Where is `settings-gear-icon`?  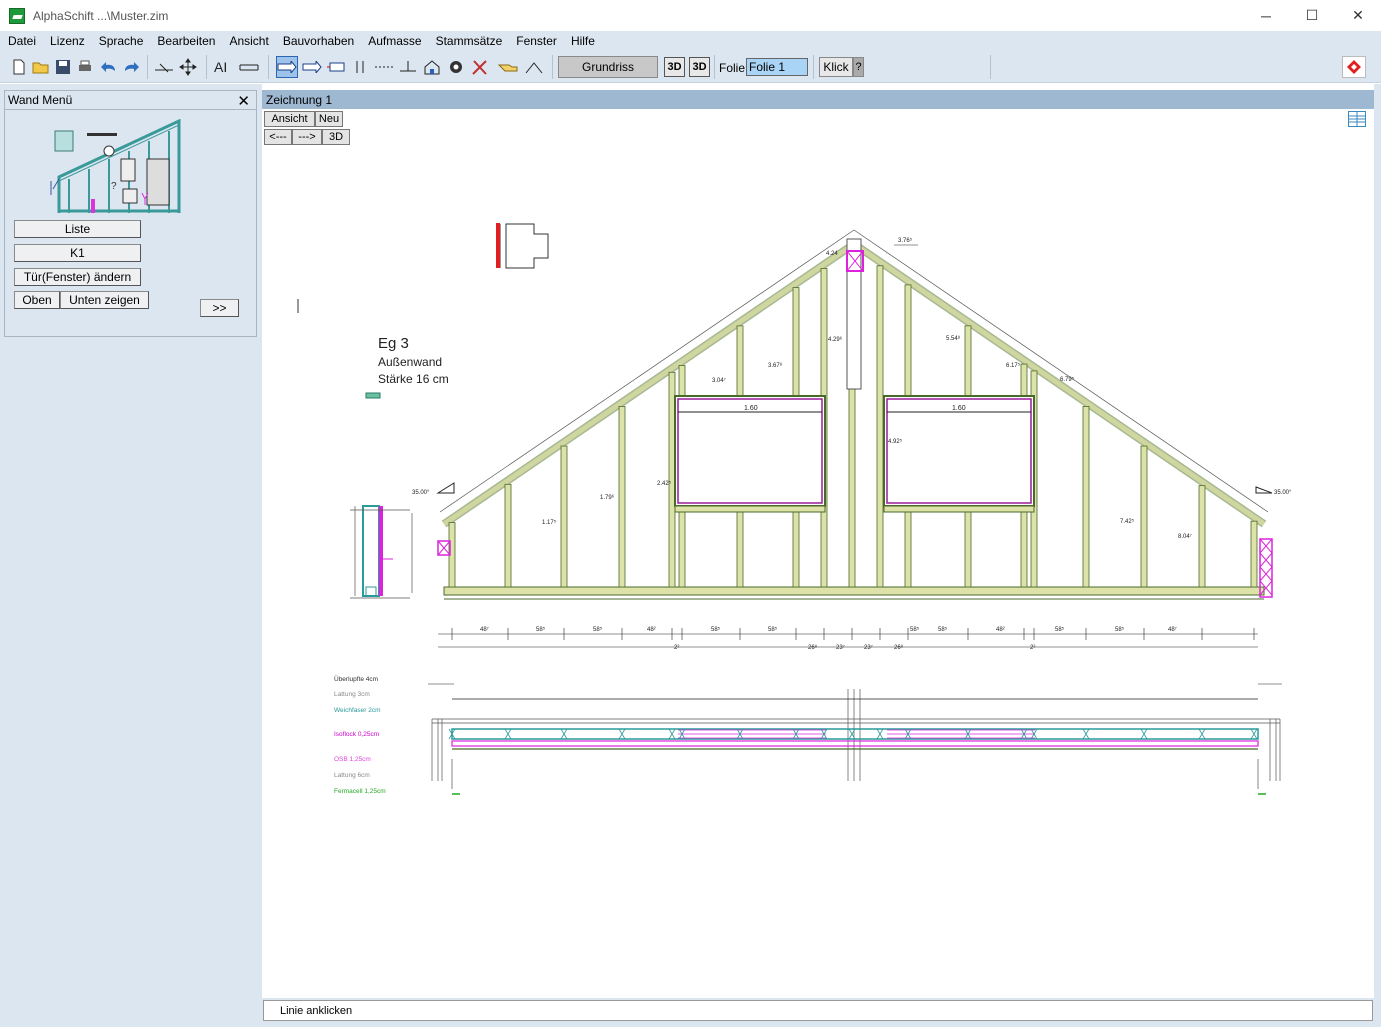 settings-gear-icon is located at coordinates (456, 67).